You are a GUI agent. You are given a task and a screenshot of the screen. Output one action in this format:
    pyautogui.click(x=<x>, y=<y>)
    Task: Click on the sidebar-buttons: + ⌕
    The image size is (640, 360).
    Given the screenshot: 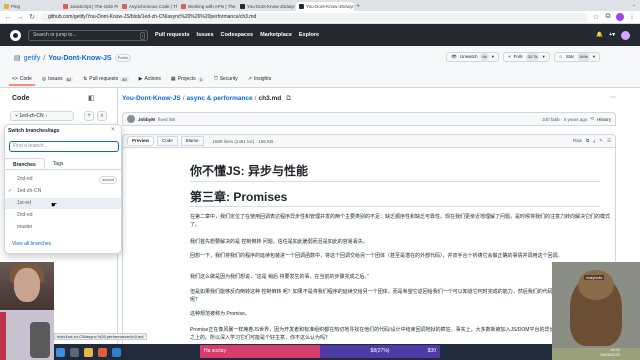 What is the action you would take?
    pyautogui.click(x=95, y=116)
    